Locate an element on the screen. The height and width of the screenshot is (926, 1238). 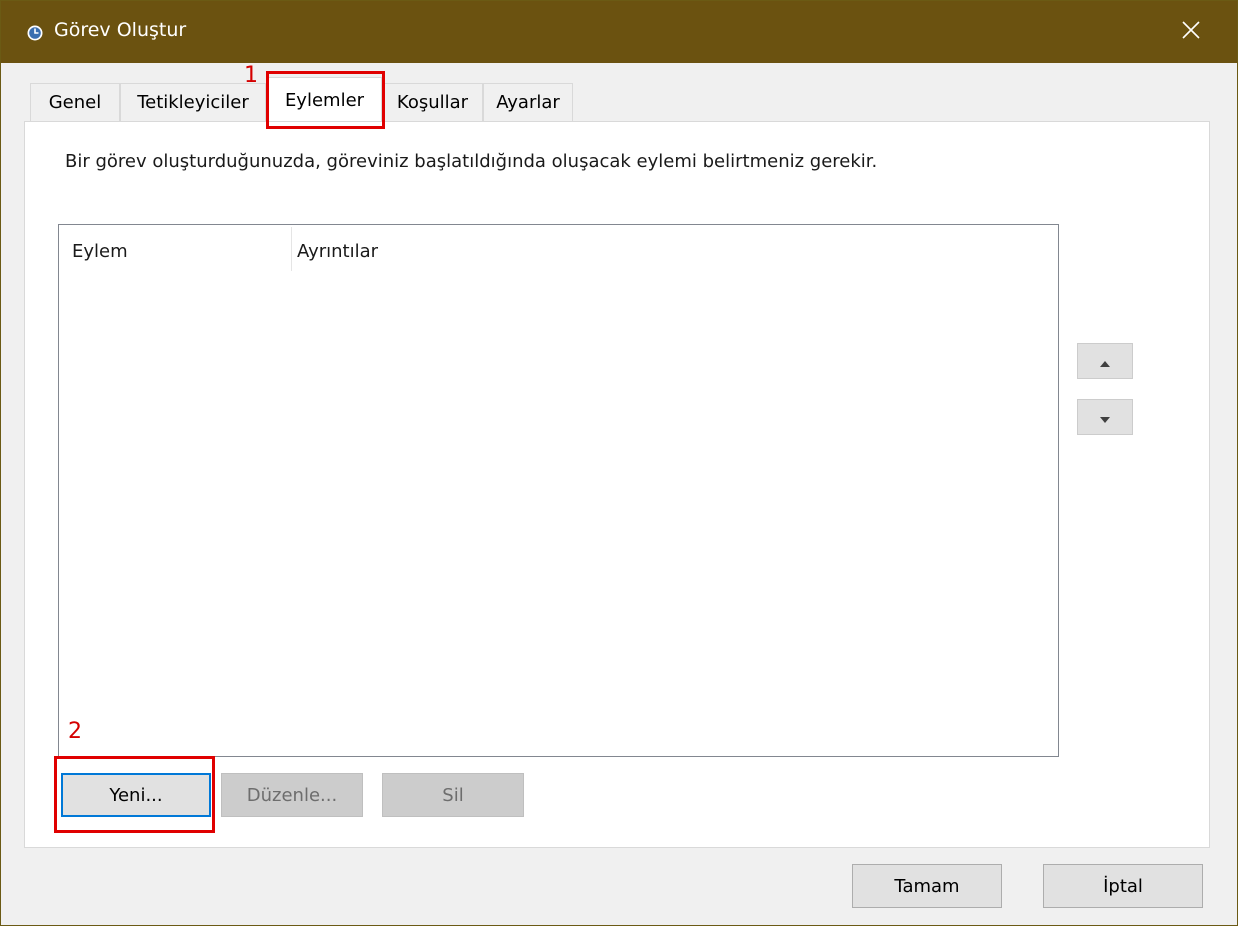
close-button is located at coordinates (1191, 32).